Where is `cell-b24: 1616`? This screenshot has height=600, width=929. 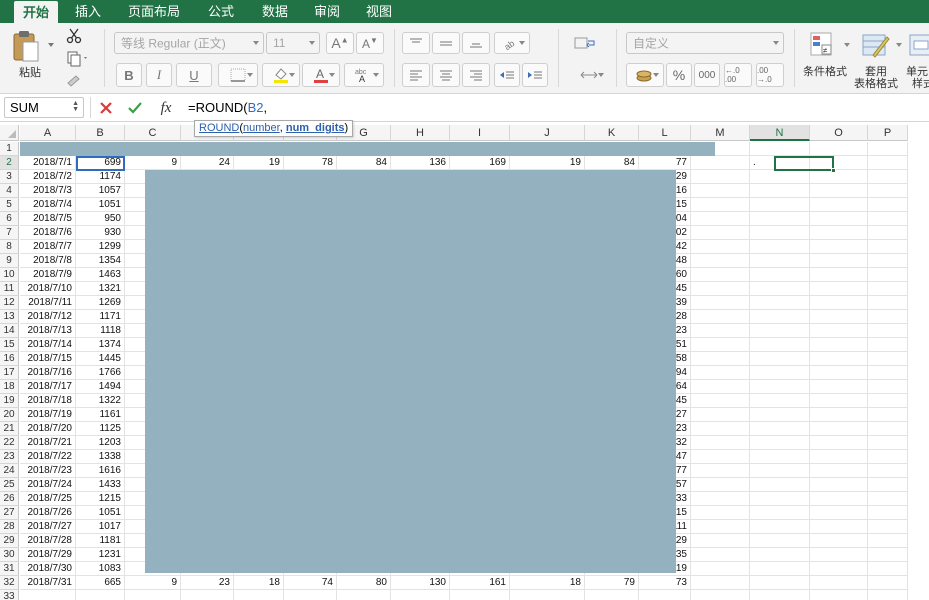
cell-b24: 1616 is located at coordinates (100, 471).